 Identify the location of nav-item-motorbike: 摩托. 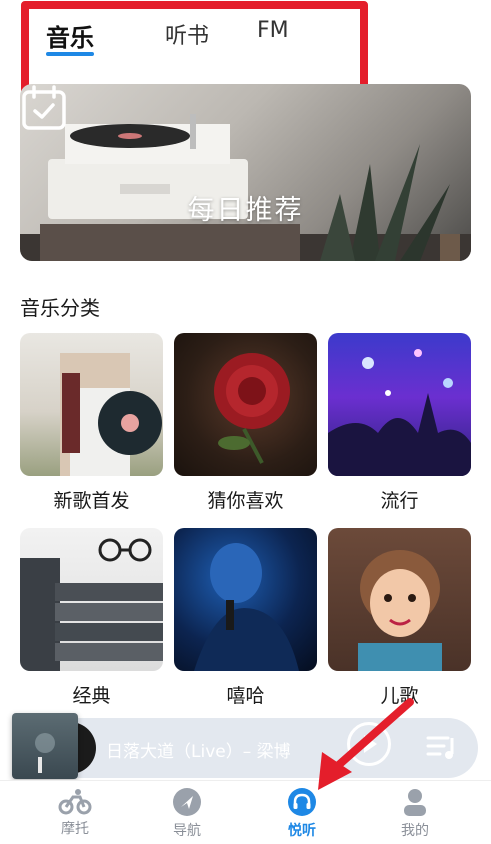
(75, 812).